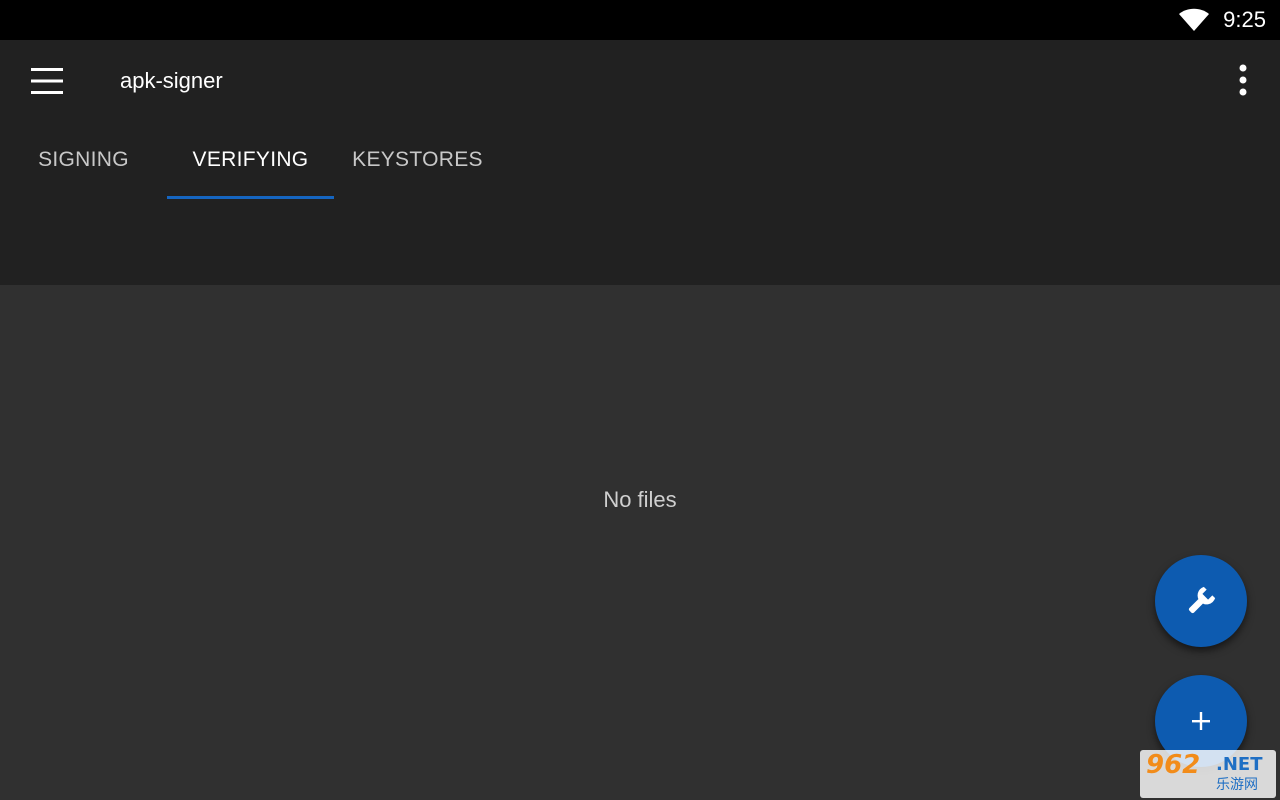 The height and width of the screenshot is (800, 1280). I want to click on status-bar: 9:25, so click(640, 20).